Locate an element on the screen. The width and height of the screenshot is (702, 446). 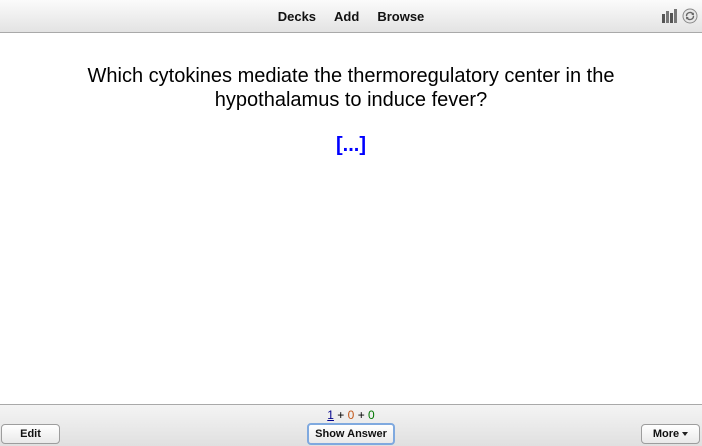
chevron-down-icon is located at coordinates (685, 433).